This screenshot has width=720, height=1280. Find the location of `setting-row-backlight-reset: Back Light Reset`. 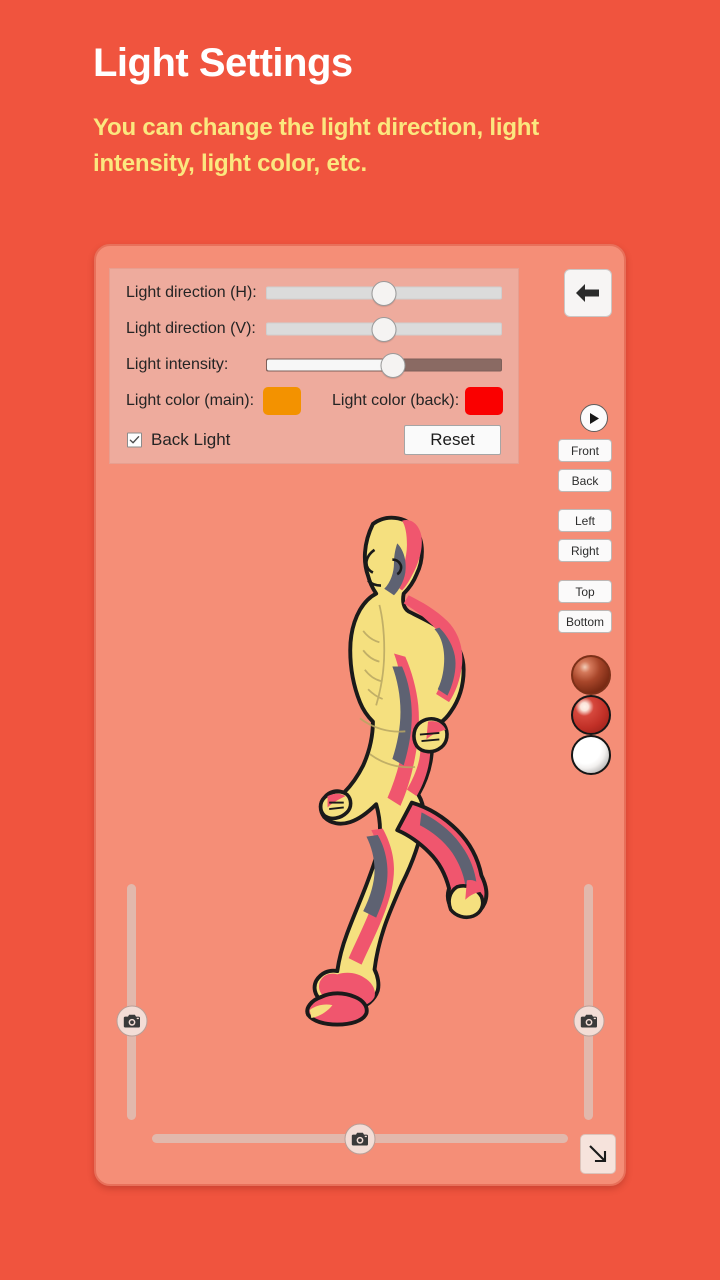

setting-row-backlight-reset: Back Light Reset is located at coordinates (314, 440).